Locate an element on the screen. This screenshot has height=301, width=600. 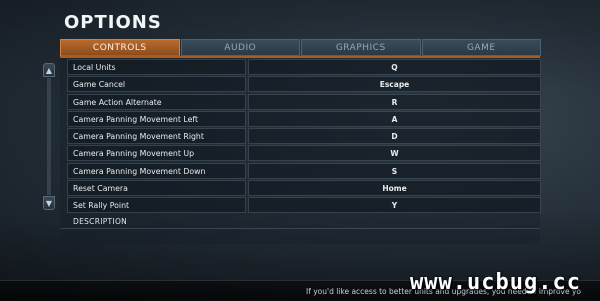
keybinding-row: Reset Camera Home is located at coordinates (304, 188).